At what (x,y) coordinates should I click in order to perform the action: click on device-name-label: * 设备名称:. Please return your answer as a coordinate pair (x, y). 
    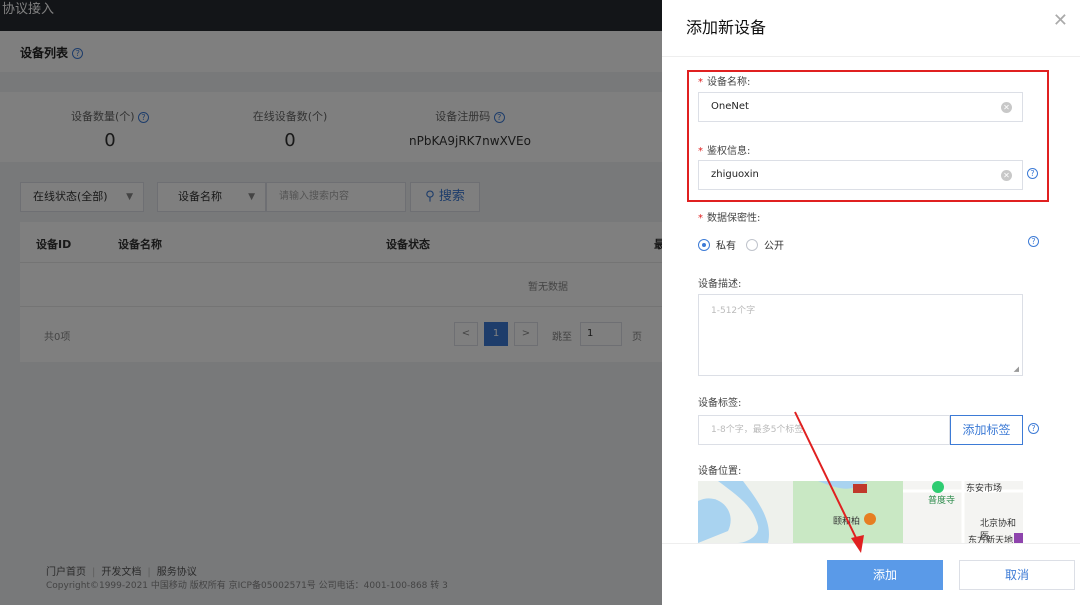
    Looking at the image, I should click on (724, 80).